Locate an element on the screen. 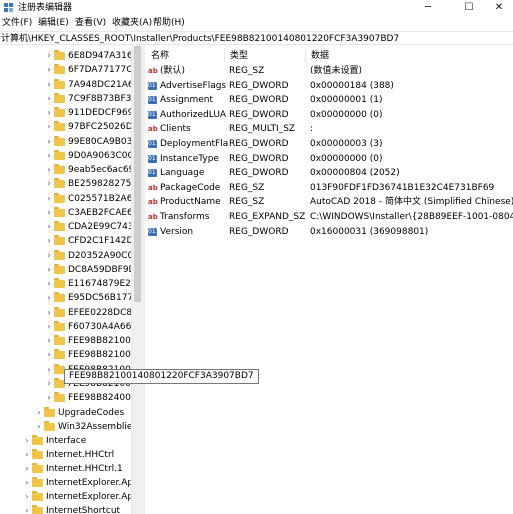 The image size is (513, 514). tree-item: › 6F7DA77177C9 is located at coordinates (71, 70).